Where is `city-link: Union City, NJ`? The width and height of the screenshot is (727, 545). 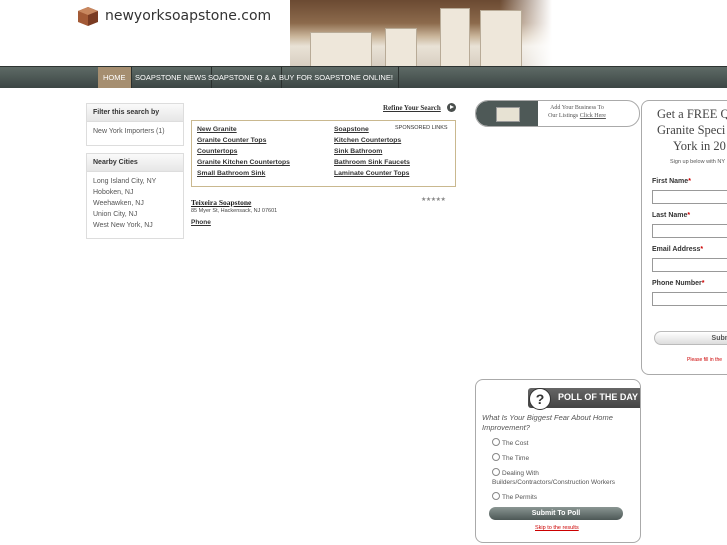
city-link: Union City, NJ is located at coordinates (135, 214).